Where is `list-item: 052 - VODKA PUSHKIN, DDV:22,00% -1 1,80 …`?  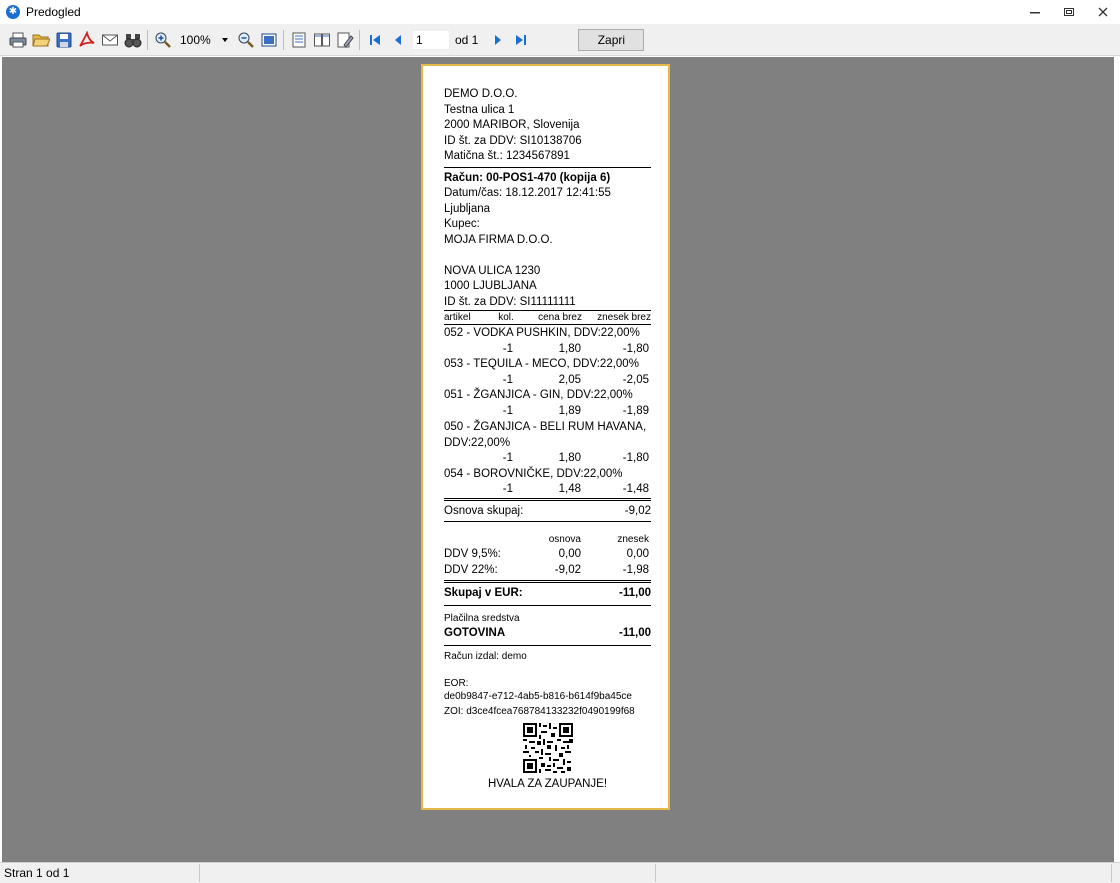 list-item: 052 - VODKA PUSHKIN, DDV:22,00% -1 1,80 … is located at coordinates (547, 341).